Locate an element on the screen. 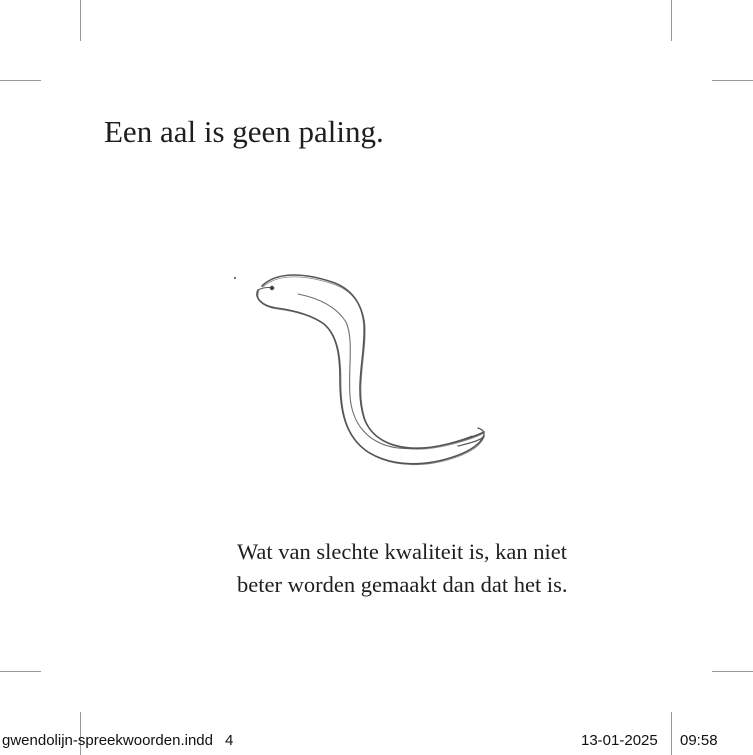 The width and height of the screenshot is (753, 755). slug-filename: gwendolijn-spreekwoorden.indd is located at coordinates (107, 740).